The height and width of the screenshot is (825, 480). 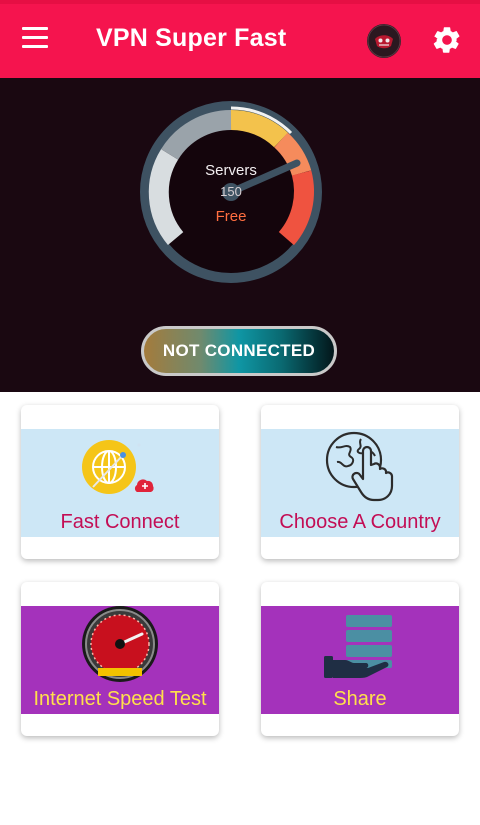 I want to click on speed-test-card: Internet Speed Test, so click(x=120, y=659).